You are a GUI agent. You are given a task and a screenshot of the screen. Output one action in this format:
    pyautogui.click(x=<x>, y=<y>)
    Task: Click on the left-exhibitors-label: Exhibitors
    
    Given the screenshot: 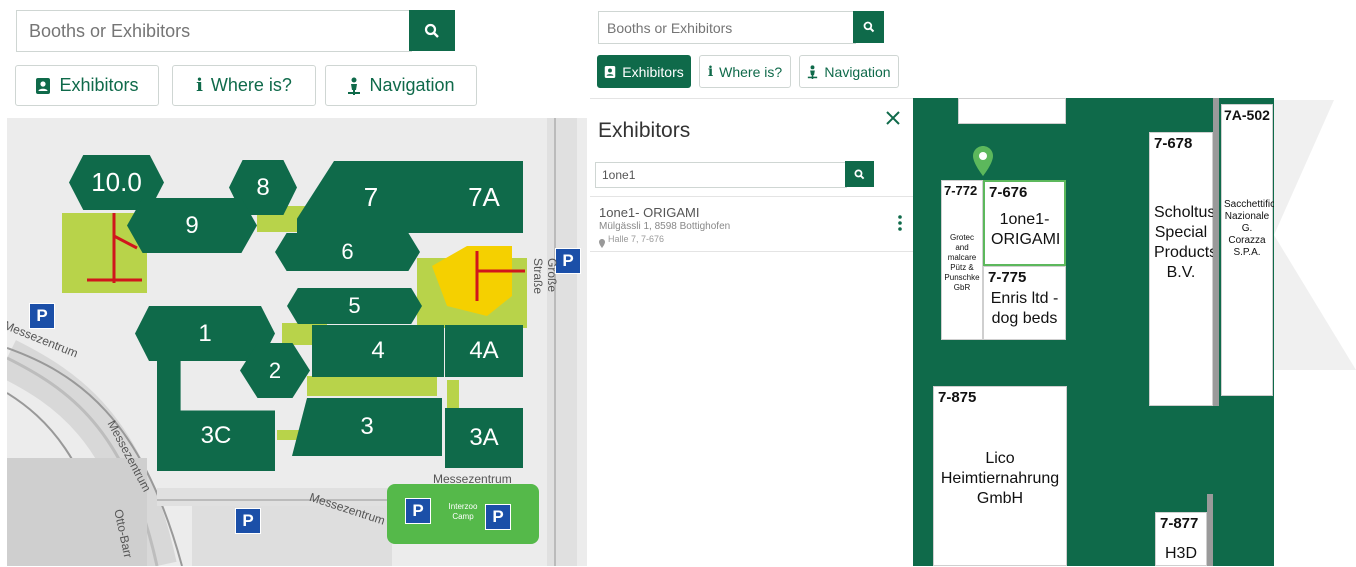 What is the action you would take?
    pyautogui.click(x=99, y=85)
    